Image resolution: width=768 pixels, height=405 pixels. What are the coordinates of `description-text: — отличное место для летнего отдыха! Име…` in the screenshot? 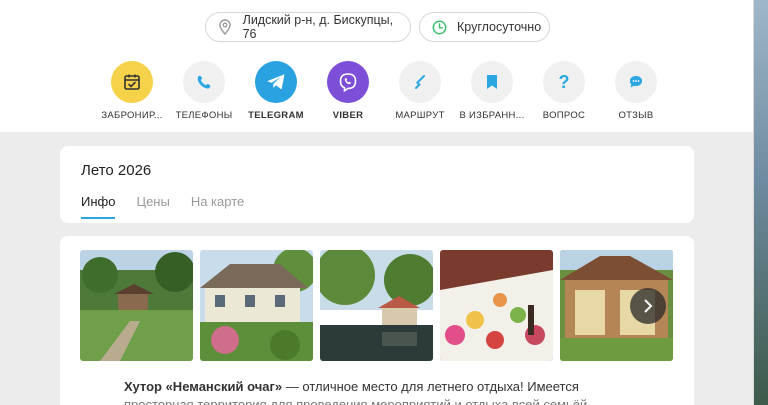 It's located at (430, 386).